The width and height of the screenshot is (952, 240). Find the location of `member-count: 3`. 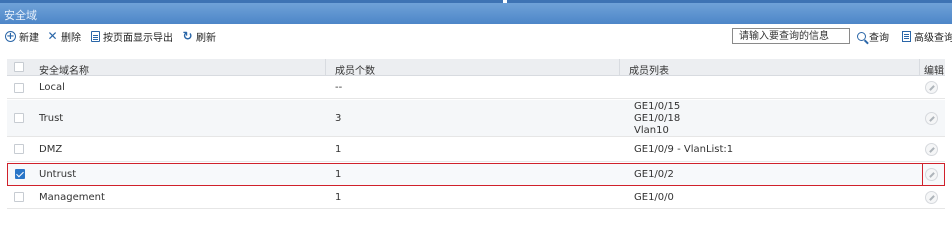

member-count: 3 is located at coordinates (338, 118).